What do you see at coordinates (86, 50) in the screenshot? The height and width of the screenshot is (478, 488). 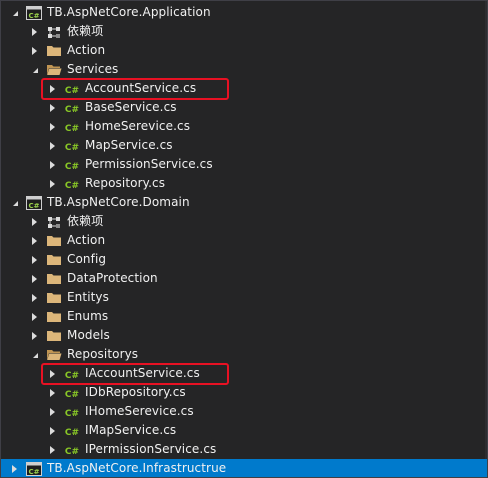 I see `tree-item-label: Action` at bounding box center [86, 50].